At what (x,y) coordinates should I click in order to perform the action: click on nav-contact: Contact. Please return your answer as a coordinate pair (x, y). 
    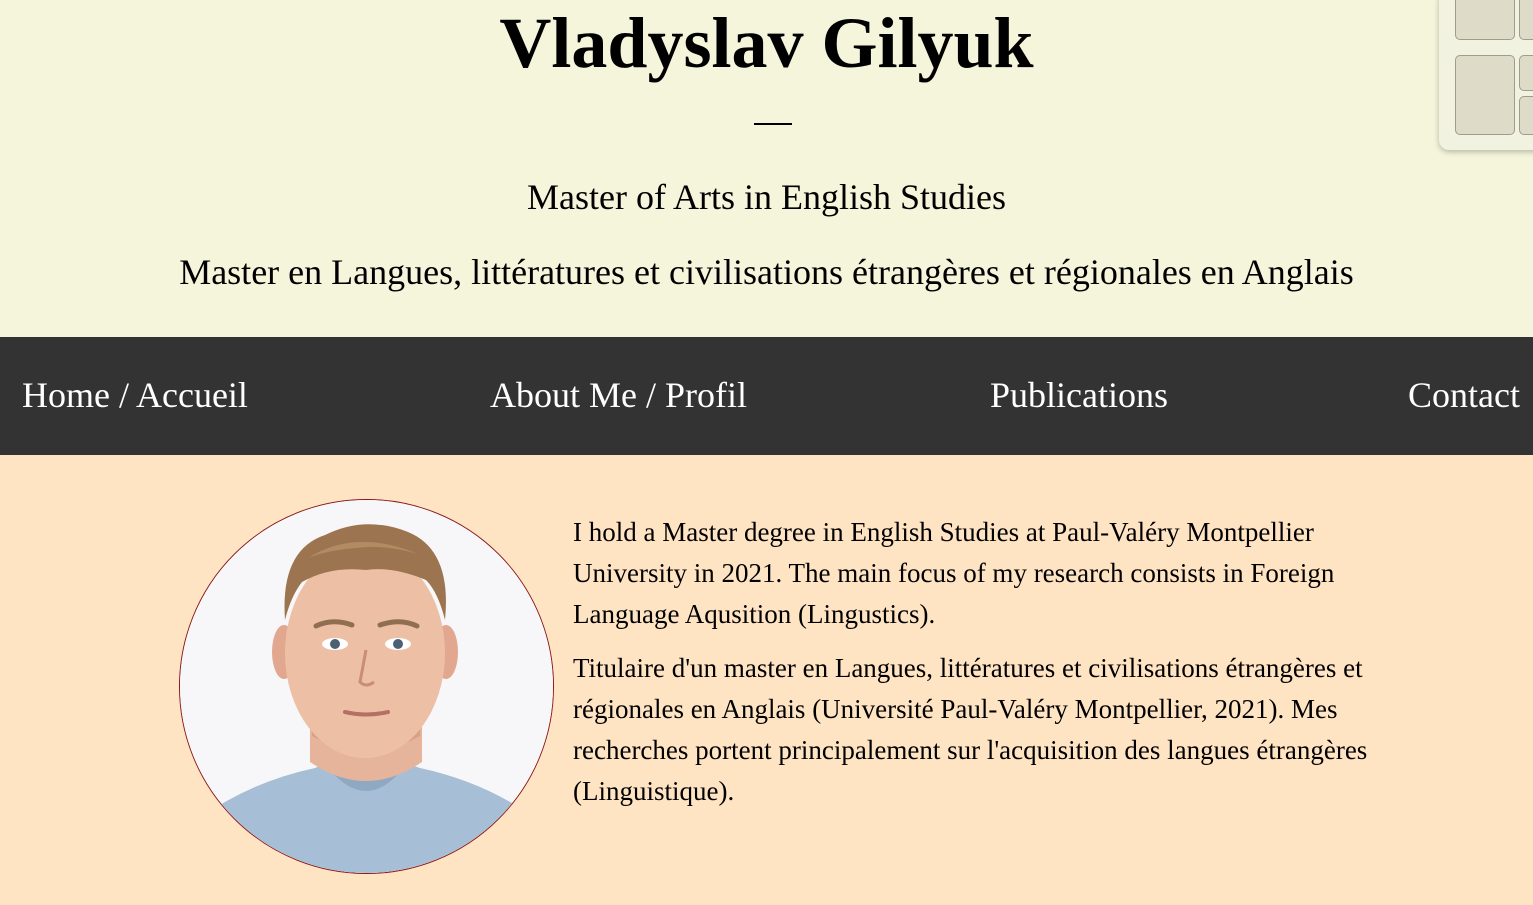
    Looking at the image, I should click on (1464, 395).